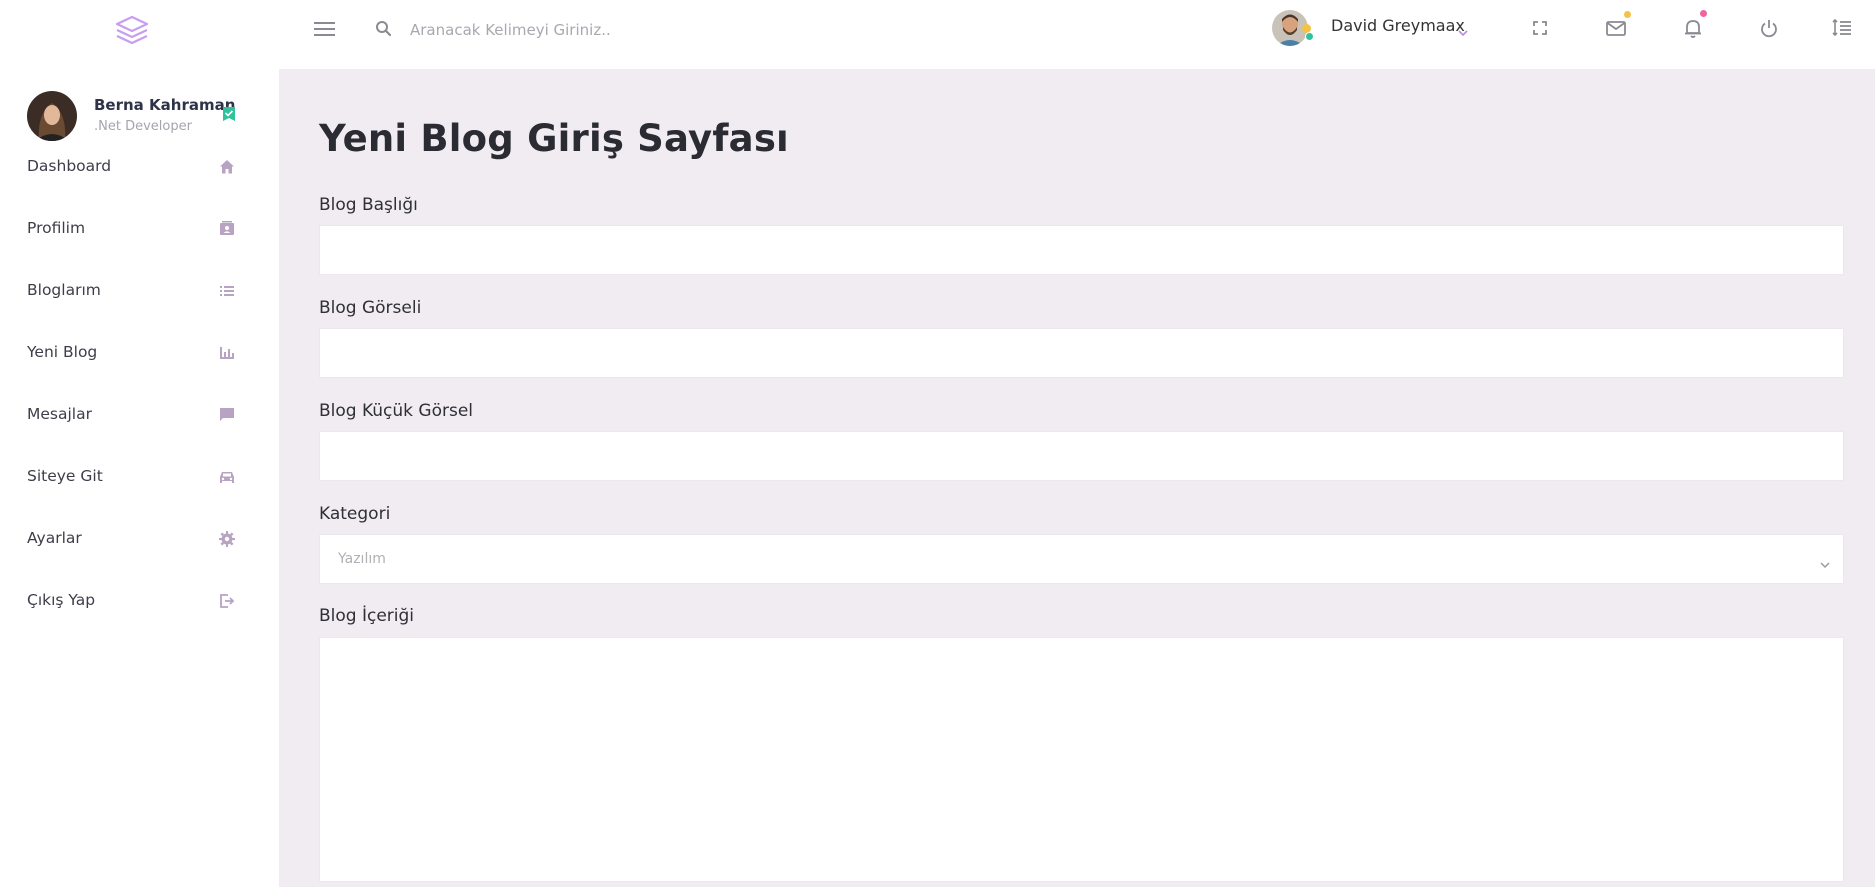  Describe the element at coordinates (1081, 353) in the screenshot. I see `blog-image-input` at that location.